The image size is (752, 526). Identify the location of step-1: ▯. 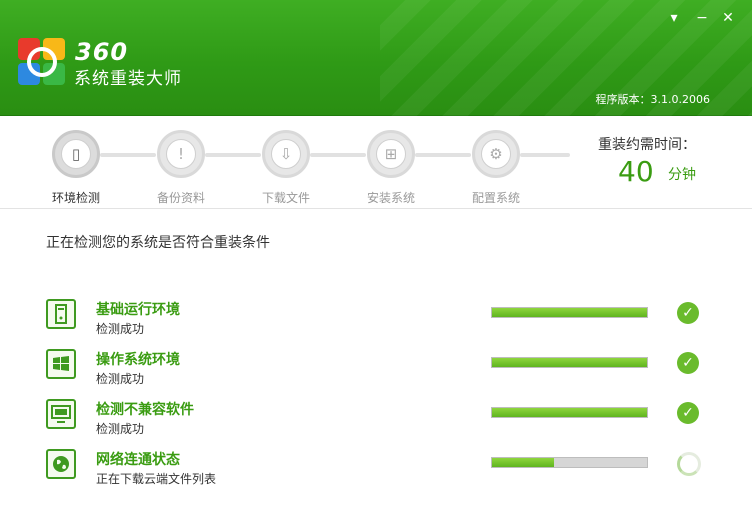
(76, 154).